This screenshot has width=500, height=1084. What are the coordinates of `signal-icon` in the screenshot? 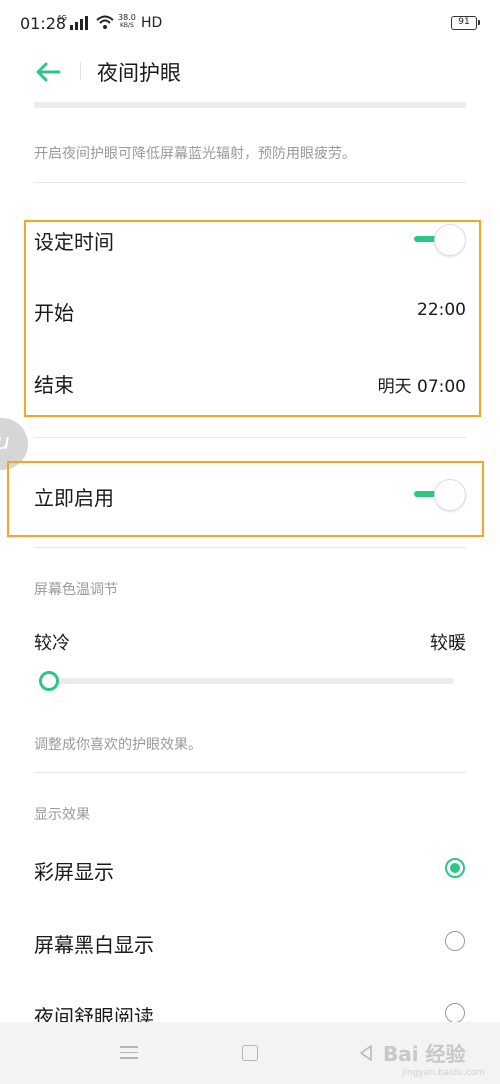 It's located at (79, 23).